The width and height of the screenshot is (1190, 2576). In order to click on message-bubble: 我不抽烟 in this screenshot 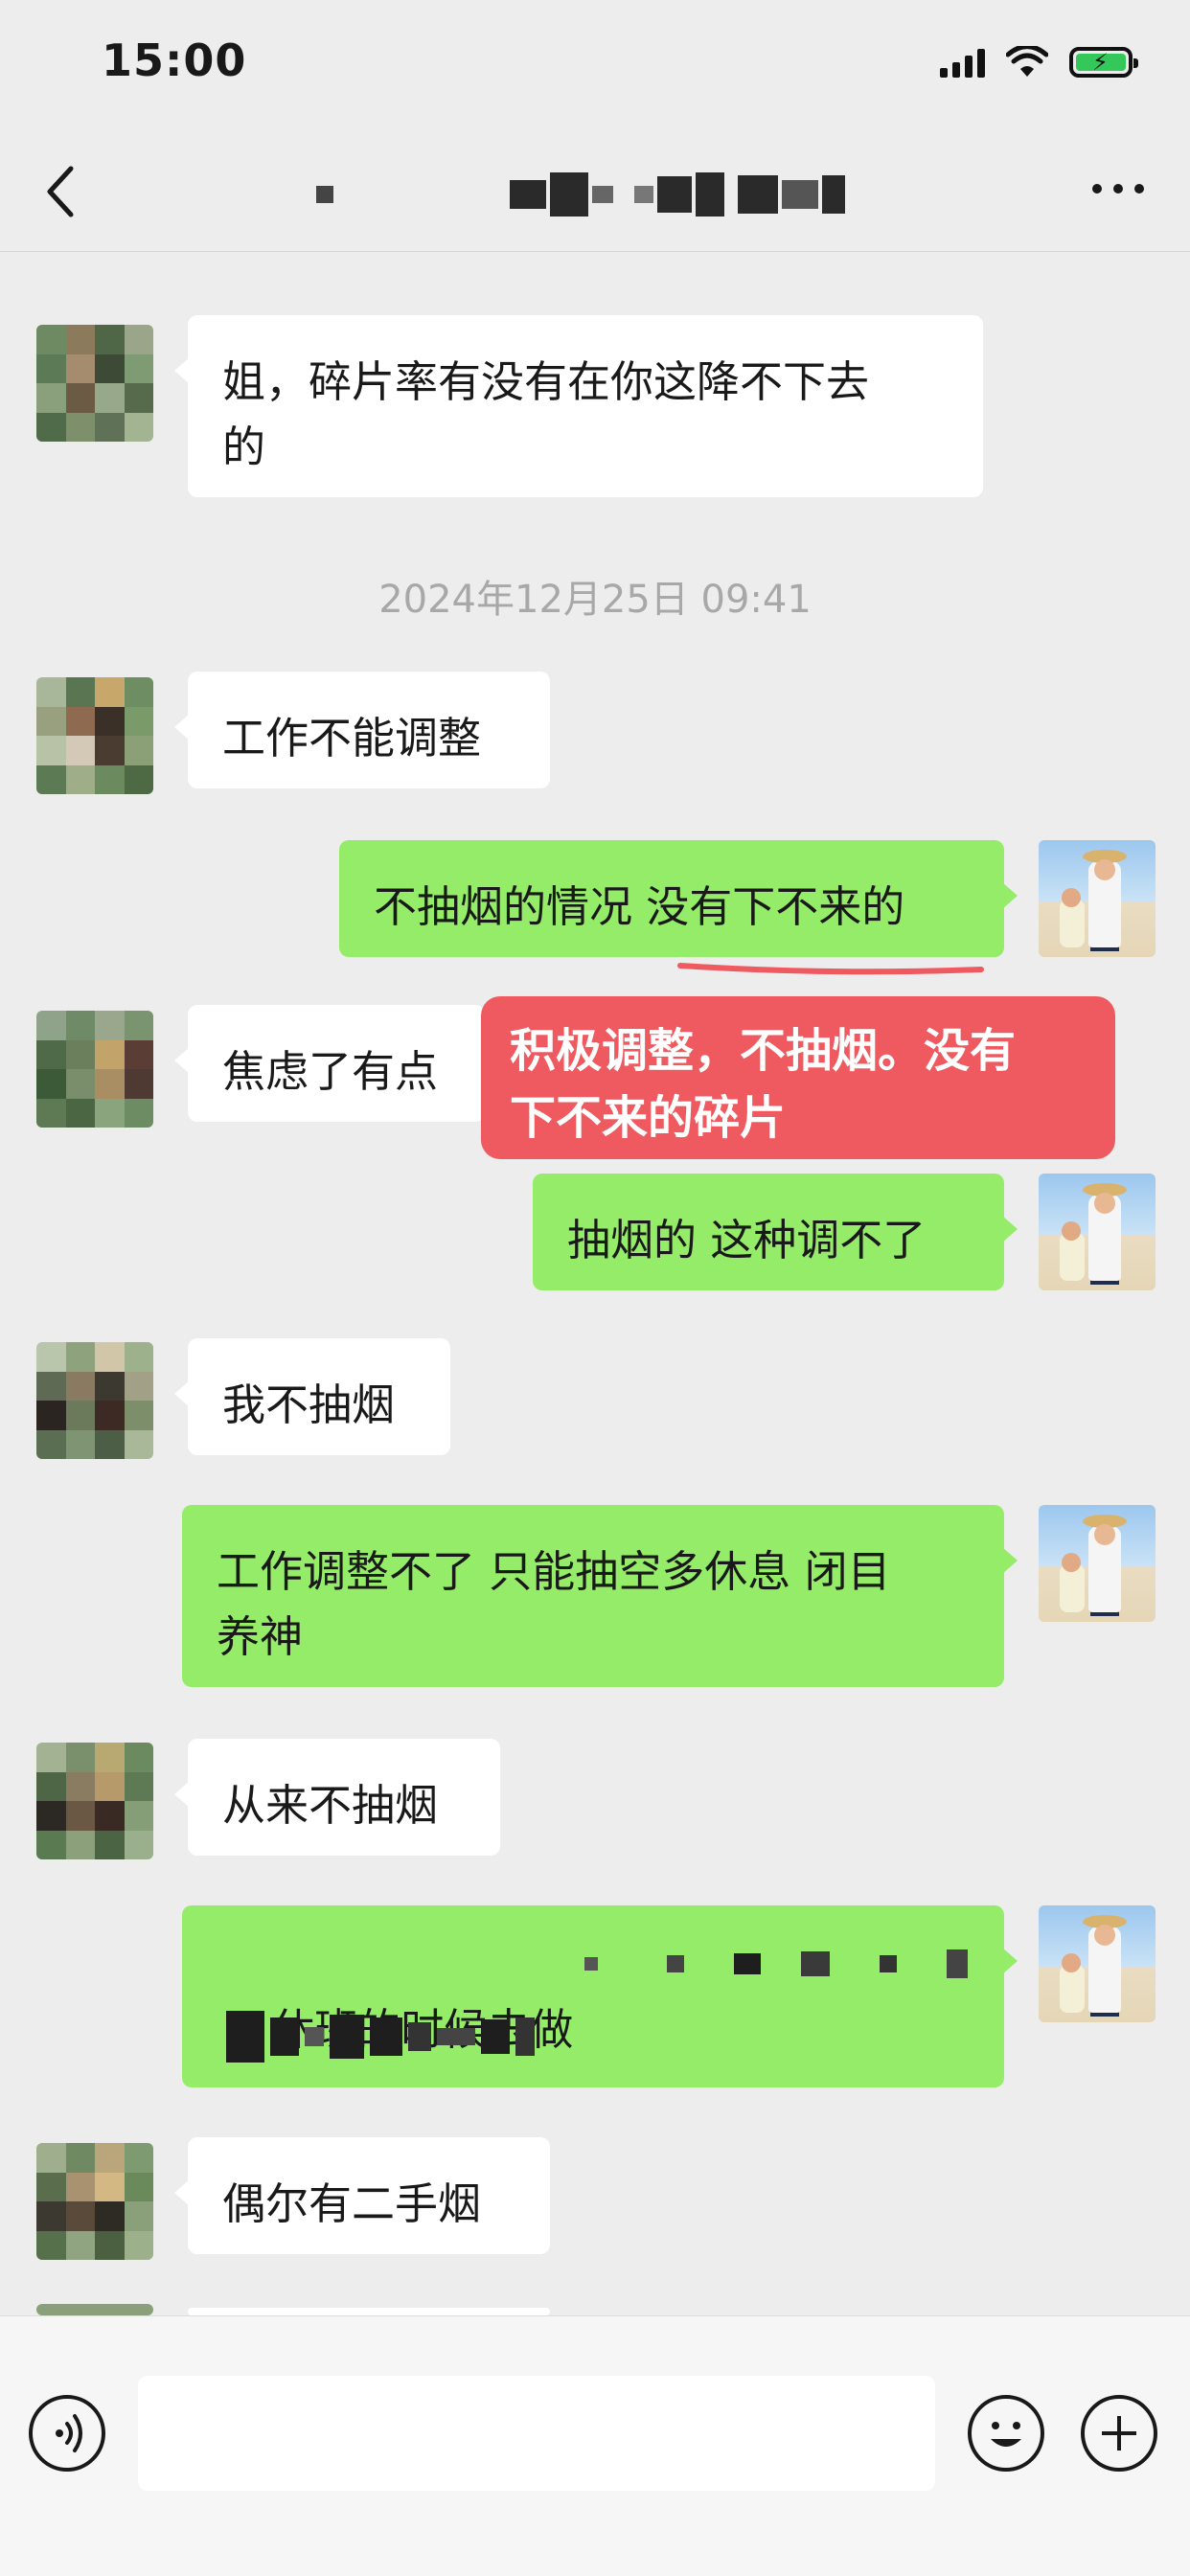, I will do `click(312, 1396)`.